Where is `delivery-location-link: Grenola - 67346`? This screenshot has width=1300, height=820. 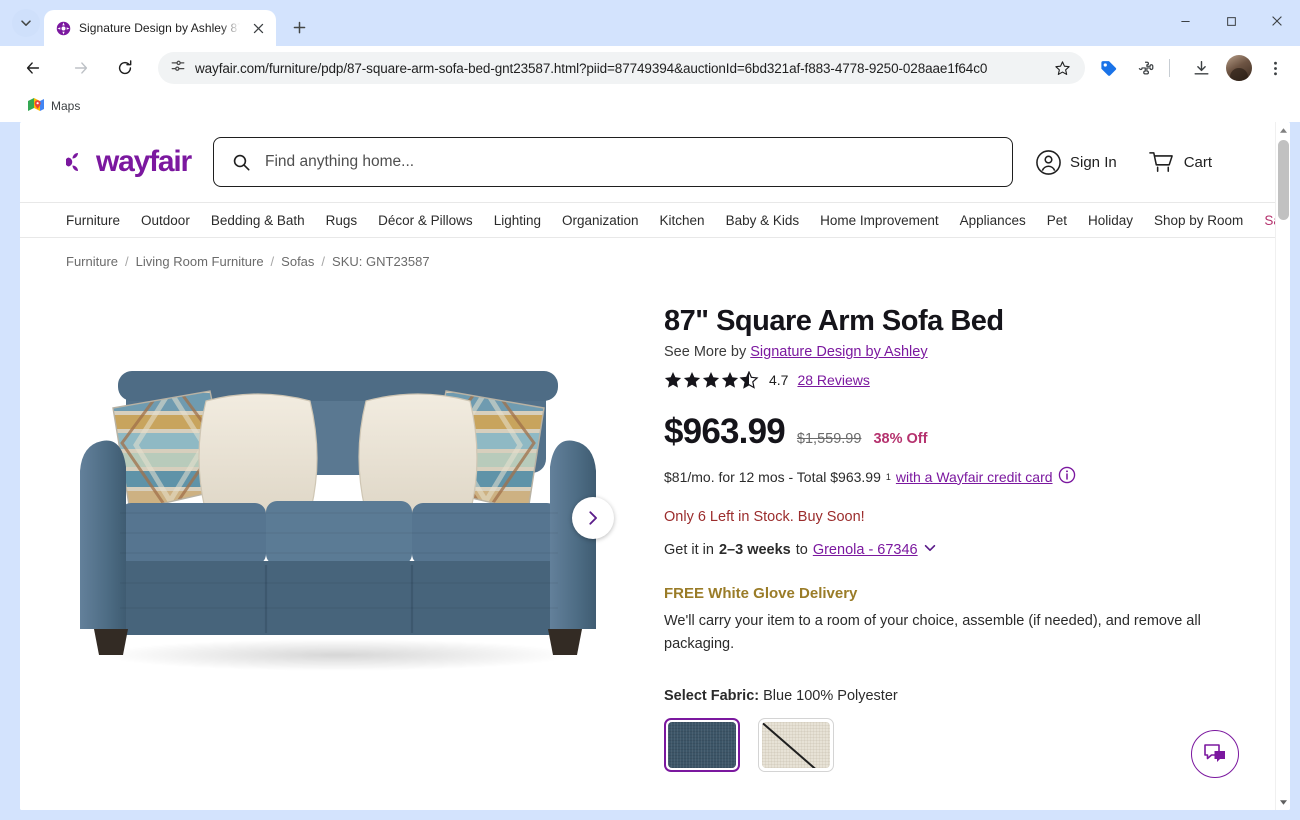
delivery-location-link: Grenola - 67346 is located at coordinates (865, 550).